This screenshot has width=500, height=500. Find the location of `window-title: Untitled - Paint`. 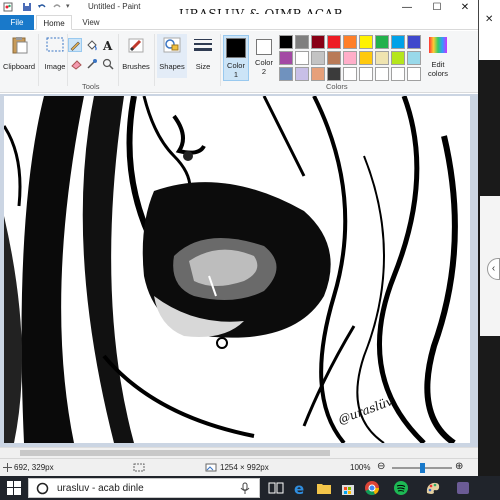

window-title: Untitled - Paint is located at coordinates (114, 6).